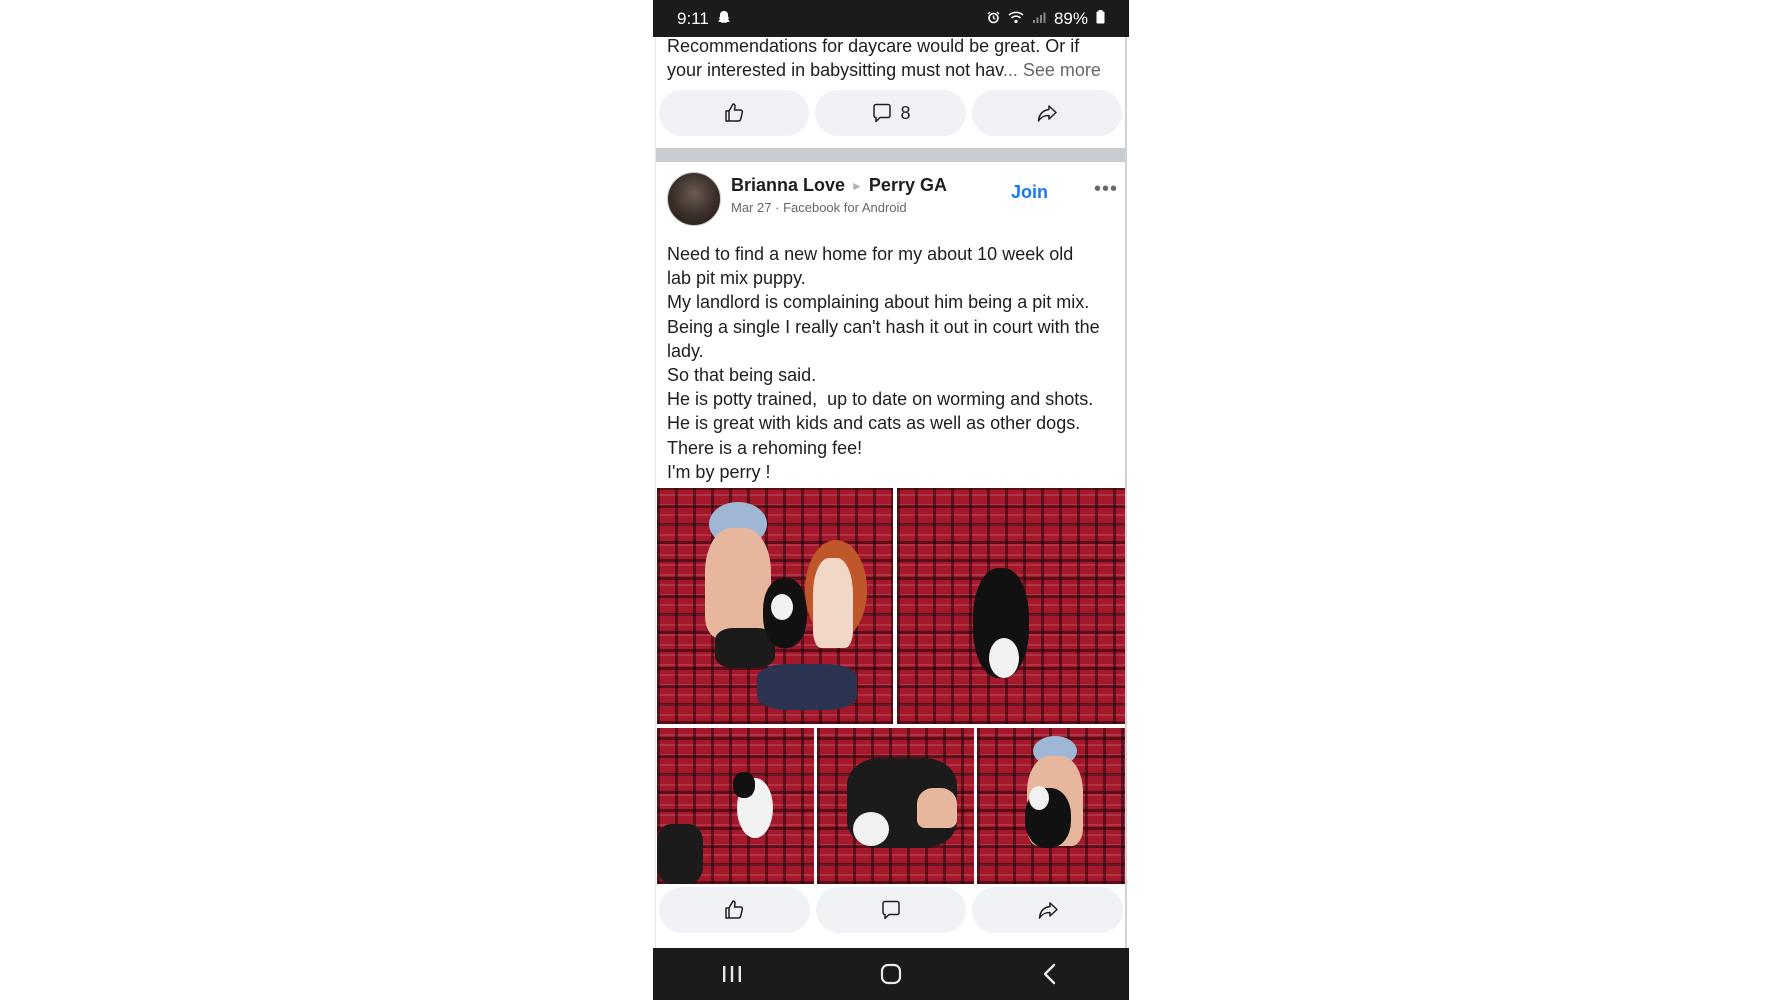 This screenshot has width=1778, height=1000. What do you see at coordinates (724, 18) in the screenshot?
I see `snapchat-ghost-icon` at bounding box center [724, 18].